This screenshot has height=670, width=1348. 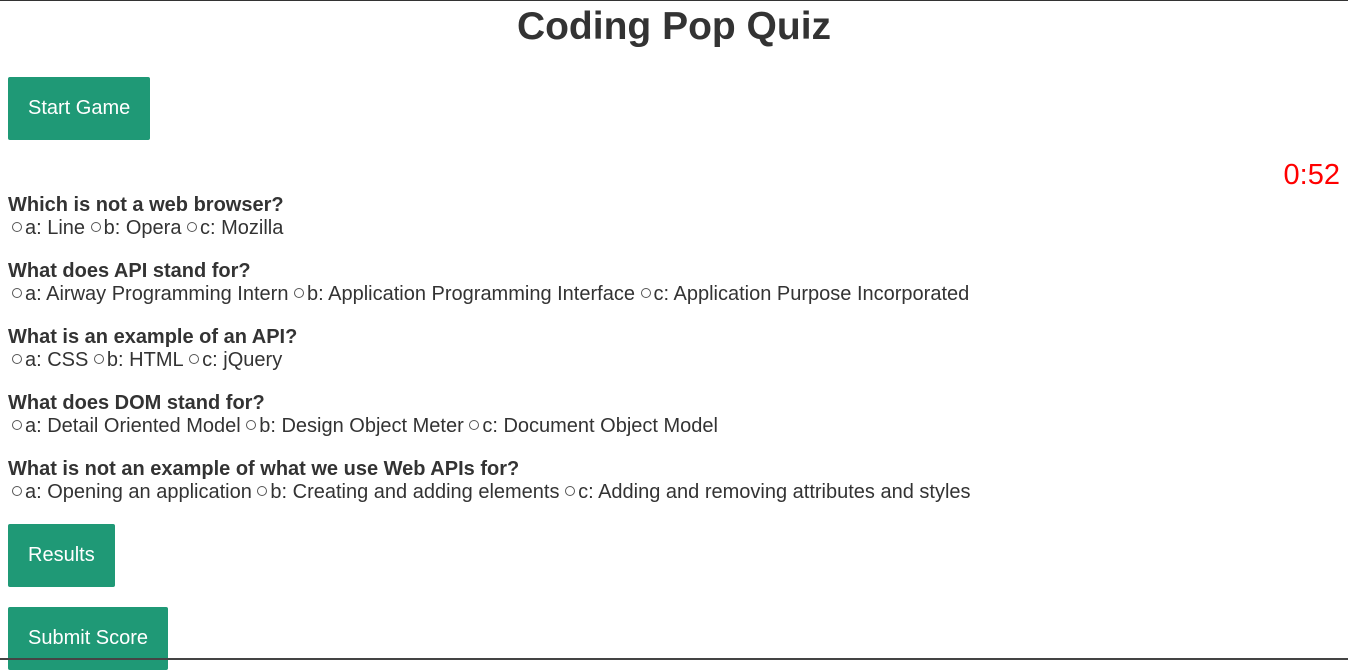 I want to click on option-label: c: Application Purpose Incorporated, so click(x=811, y=294).